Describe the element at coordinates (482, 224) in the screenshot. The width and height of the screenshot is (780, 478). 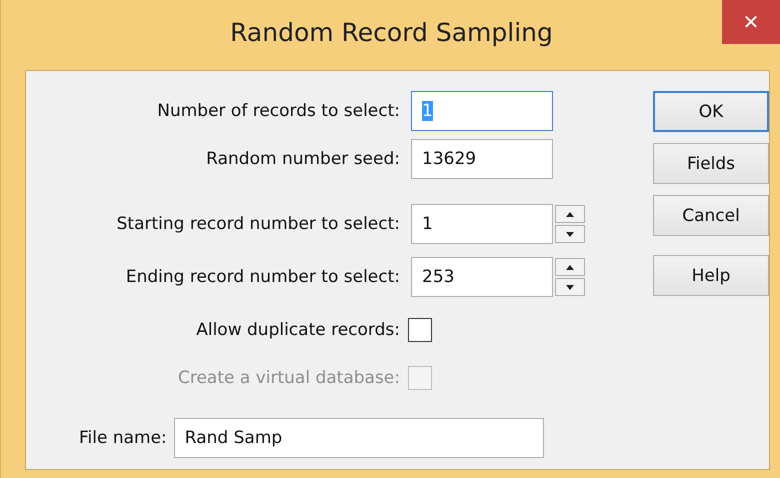
I see `input-field: 1` at that location.